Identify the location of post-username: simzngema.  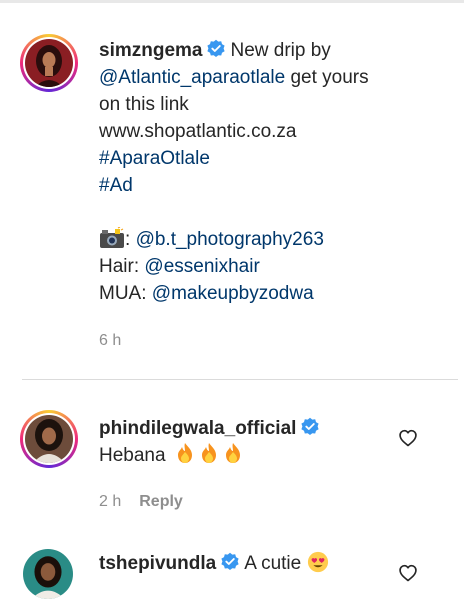
(150, 50).